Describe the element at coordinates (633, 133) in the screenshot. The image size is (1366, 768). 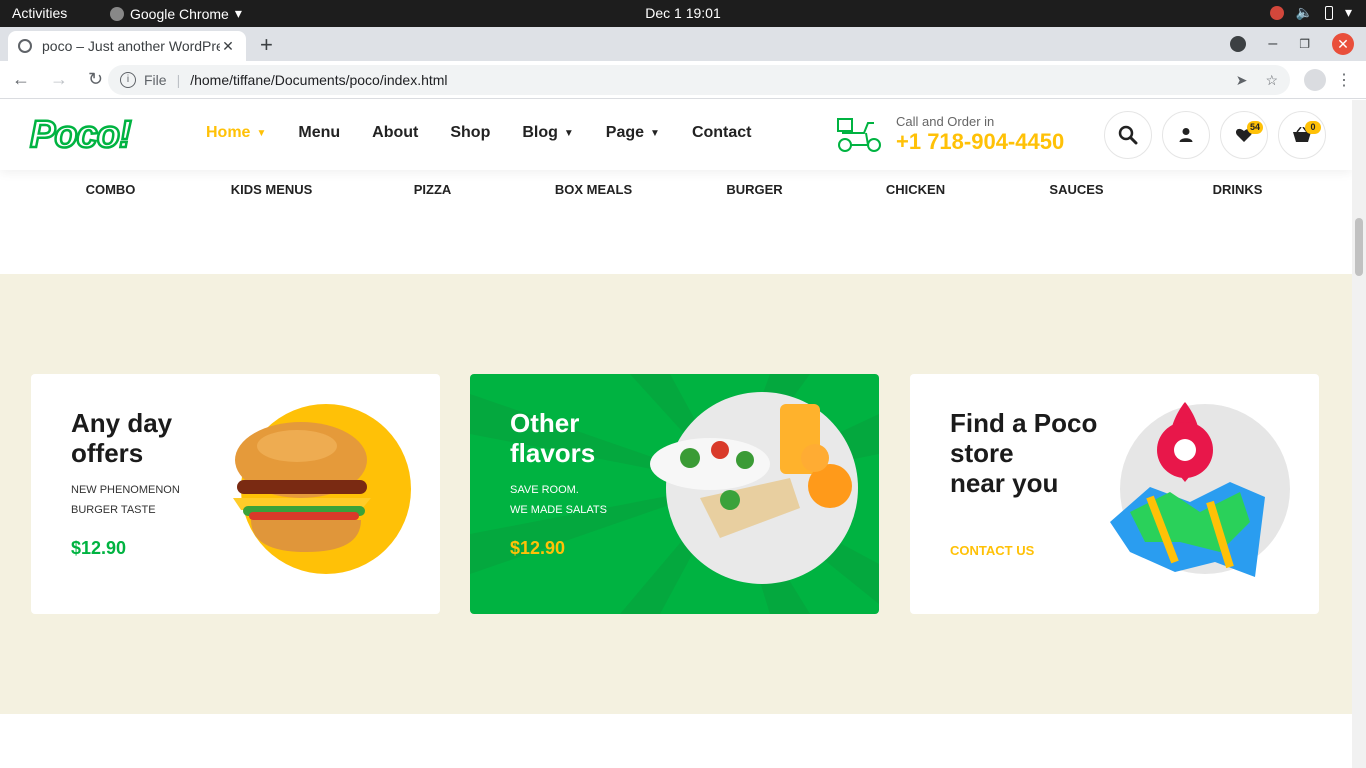
I see `nav-item-page: Page ▼` at that location.